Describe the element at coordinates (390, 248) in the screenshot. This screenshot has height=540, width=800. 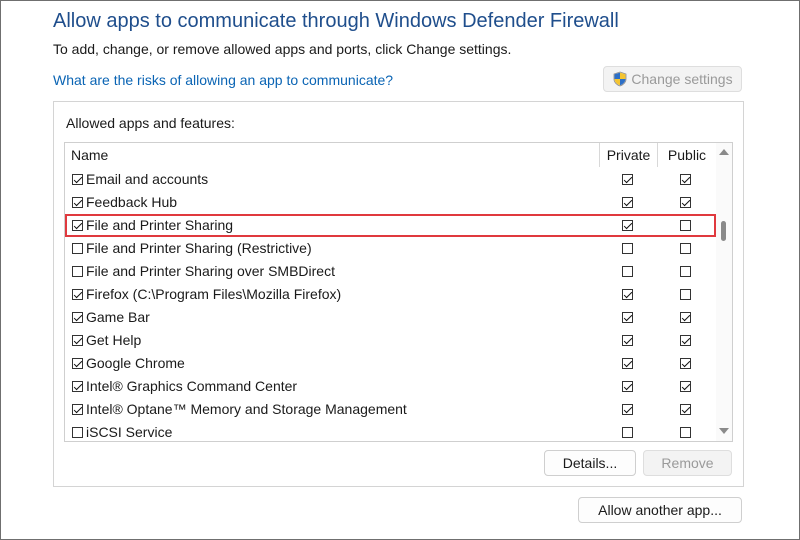
I see `app-row: File and Printer Sharing (Restrictive)` at that location.